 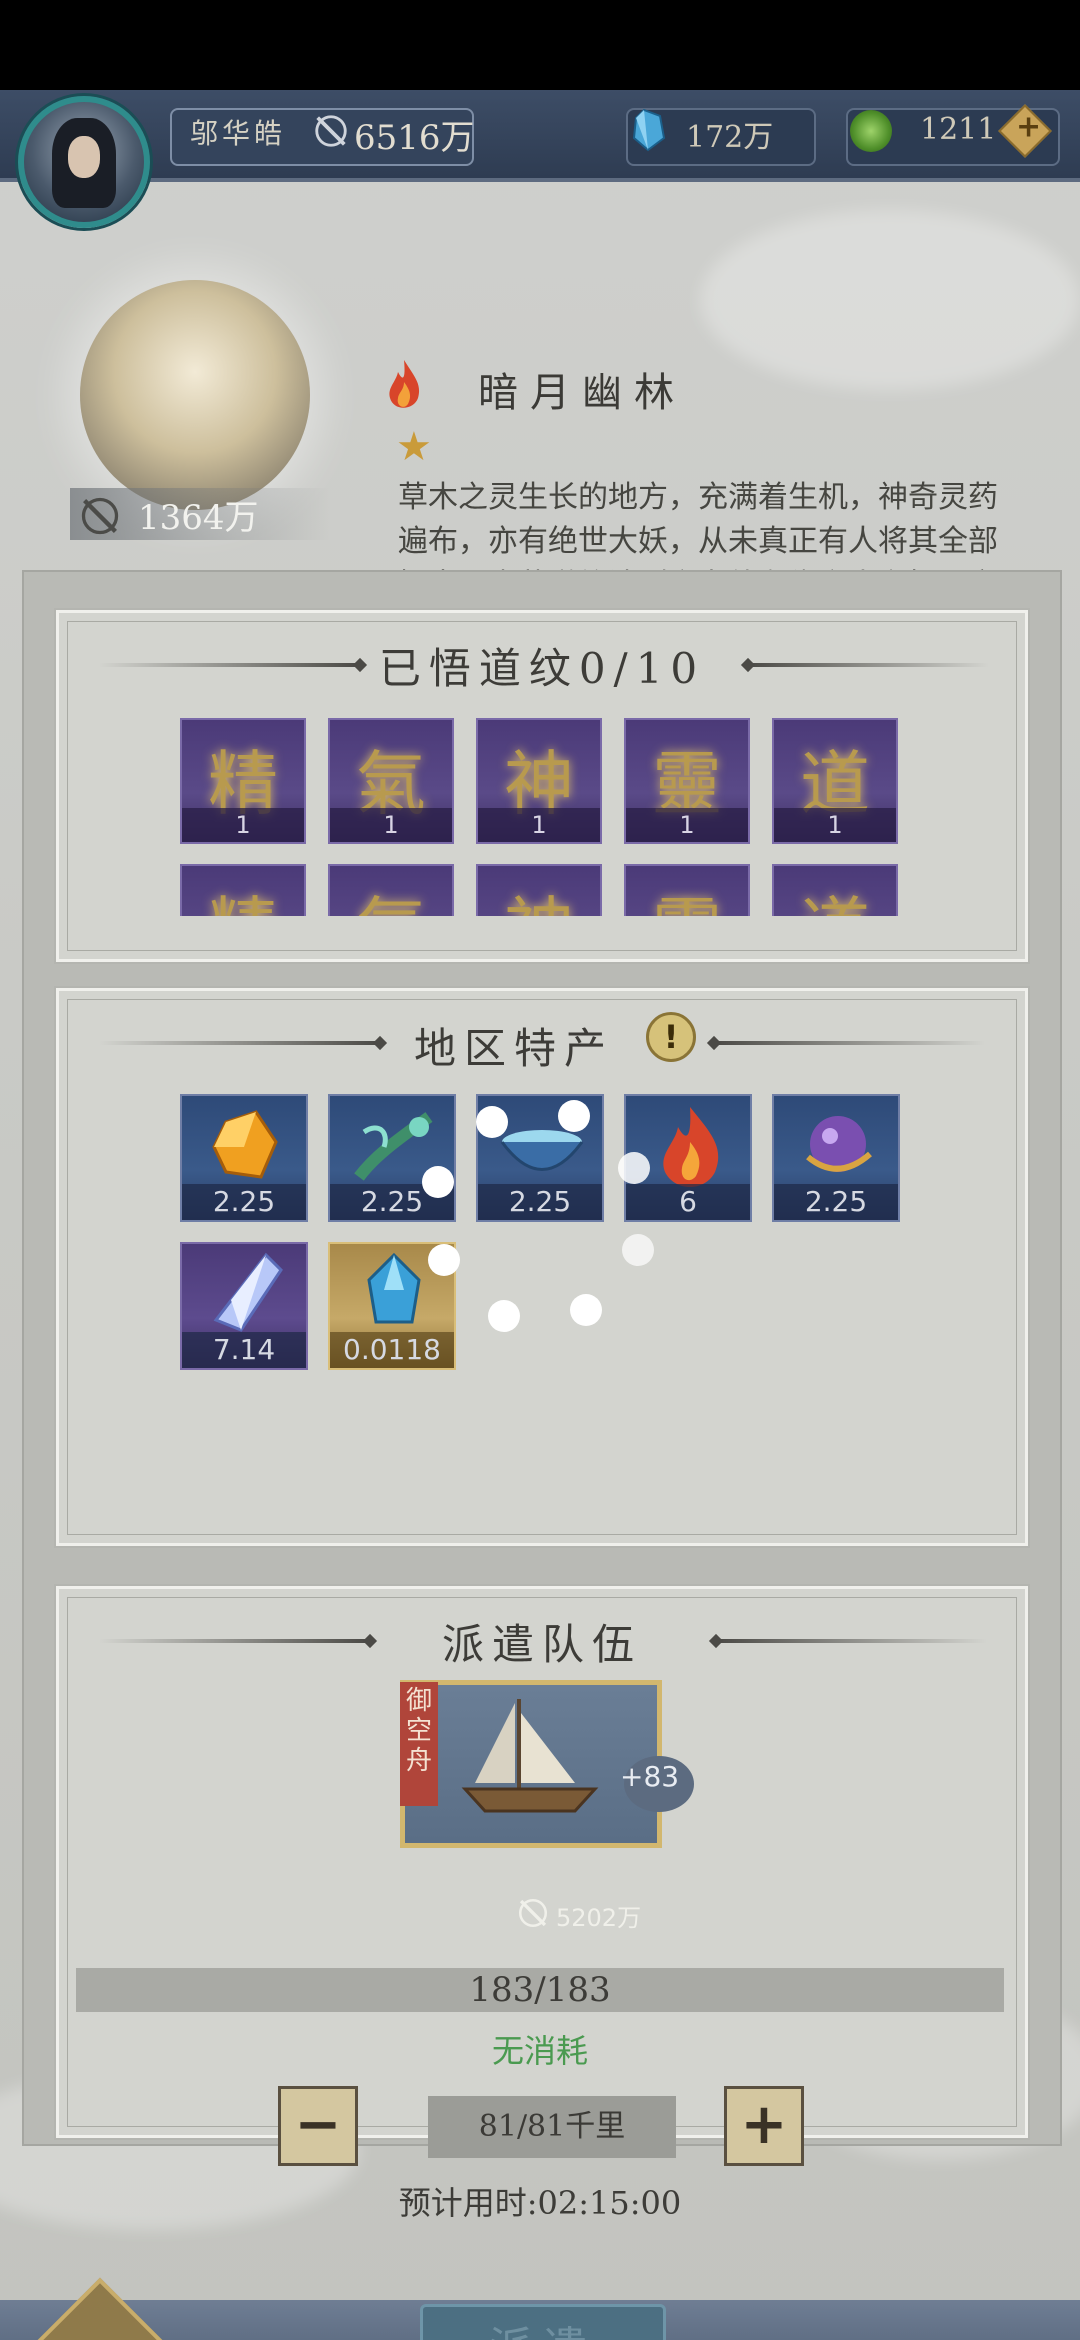 I want to click on rune-tile: 神1, so click(x=539, y=781).